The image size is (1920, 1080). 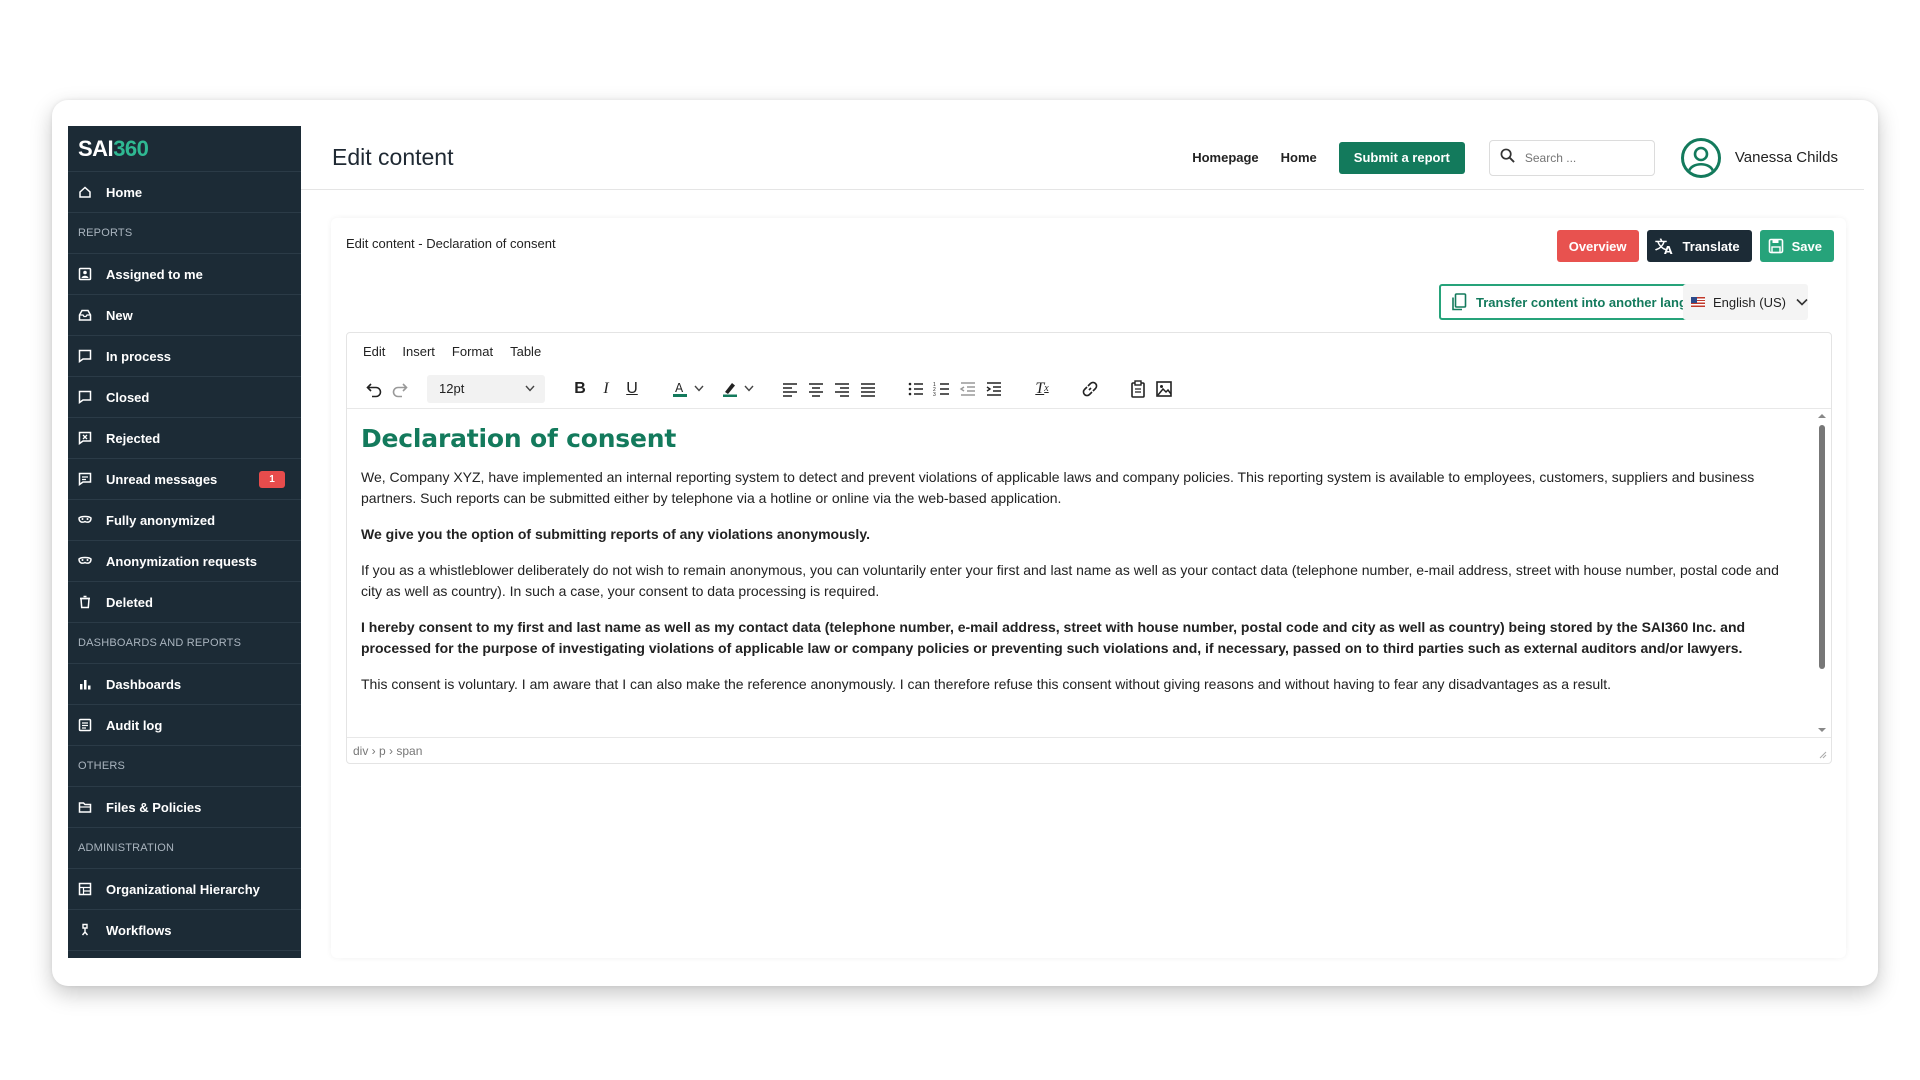 I want to click on sidebar-item-unread-messages: Unread messages 1, so click(x=184, y=479).